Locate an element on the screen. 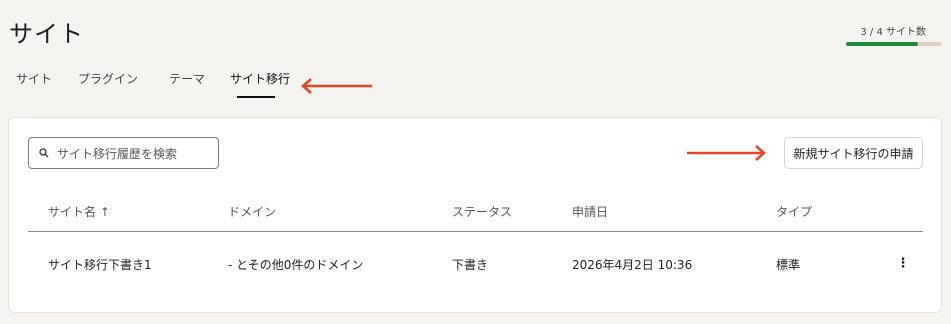 The height and width of the screenshot is (324, 951). column-header-site-name: サイト名 ↑ is located at coordinates (79, 211).